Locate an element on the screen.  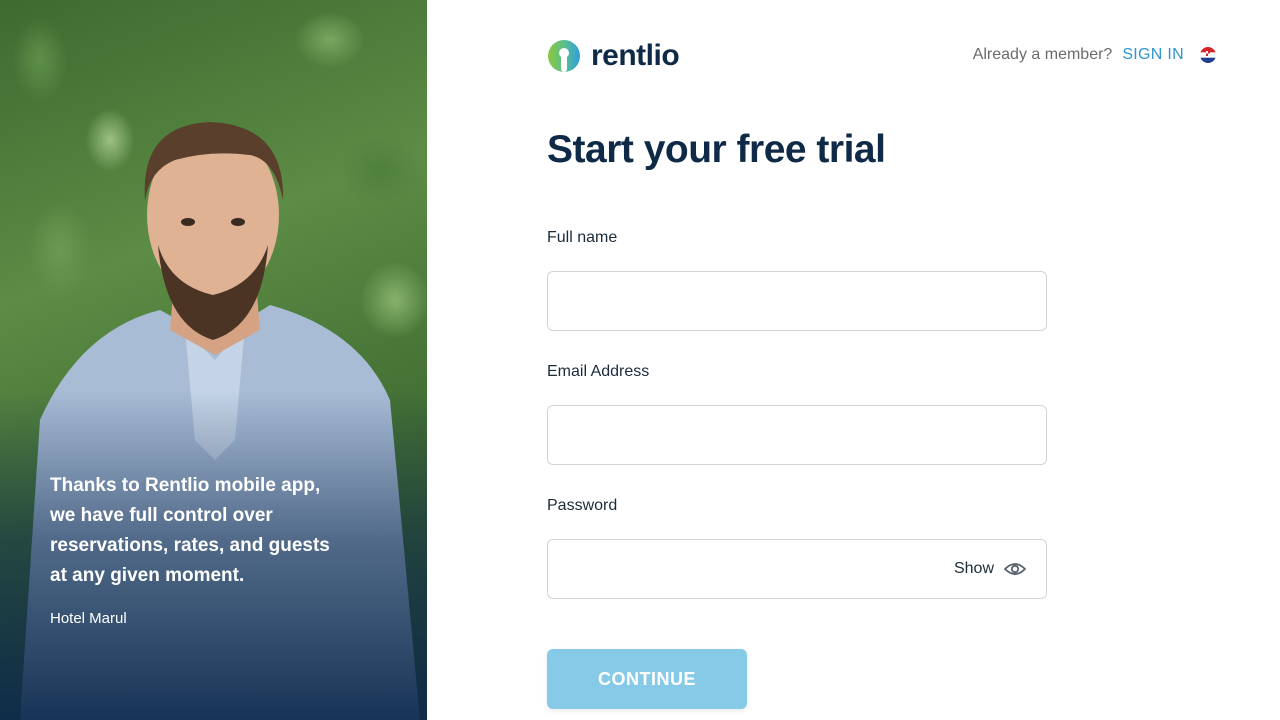
email-input is located at coordinates (797, 435).